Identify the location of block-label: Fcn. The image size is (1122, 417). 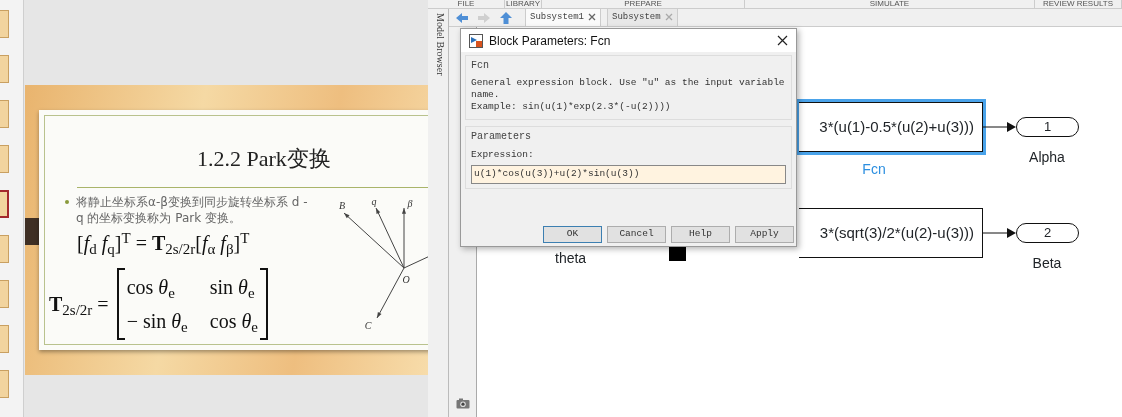
(874, 169).